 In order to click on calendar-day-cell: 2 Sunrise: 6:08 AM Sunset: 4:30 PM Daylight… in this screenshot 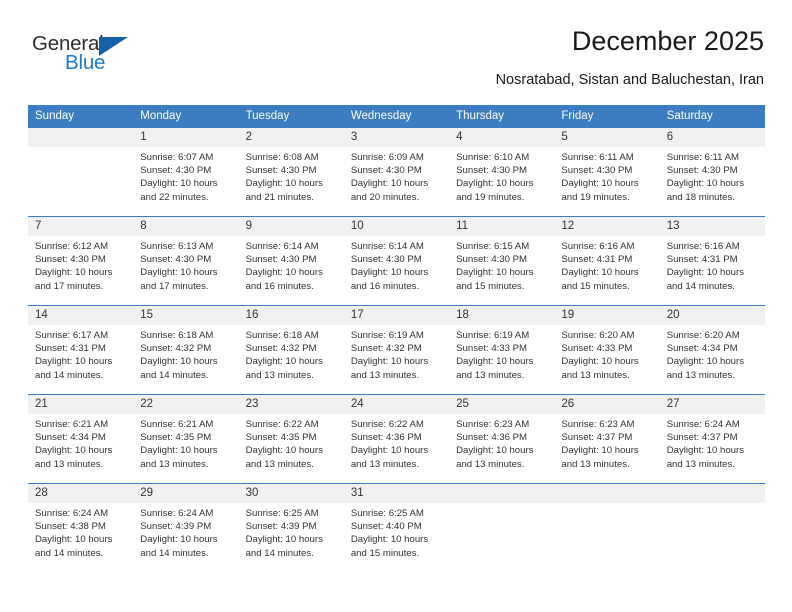, I will do `click(291, 172)`.